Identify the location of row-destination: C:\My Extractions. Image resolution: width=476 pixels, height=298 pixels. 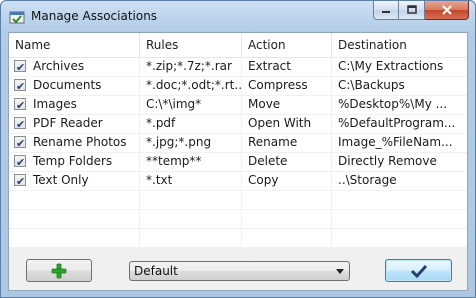
(391, 66).